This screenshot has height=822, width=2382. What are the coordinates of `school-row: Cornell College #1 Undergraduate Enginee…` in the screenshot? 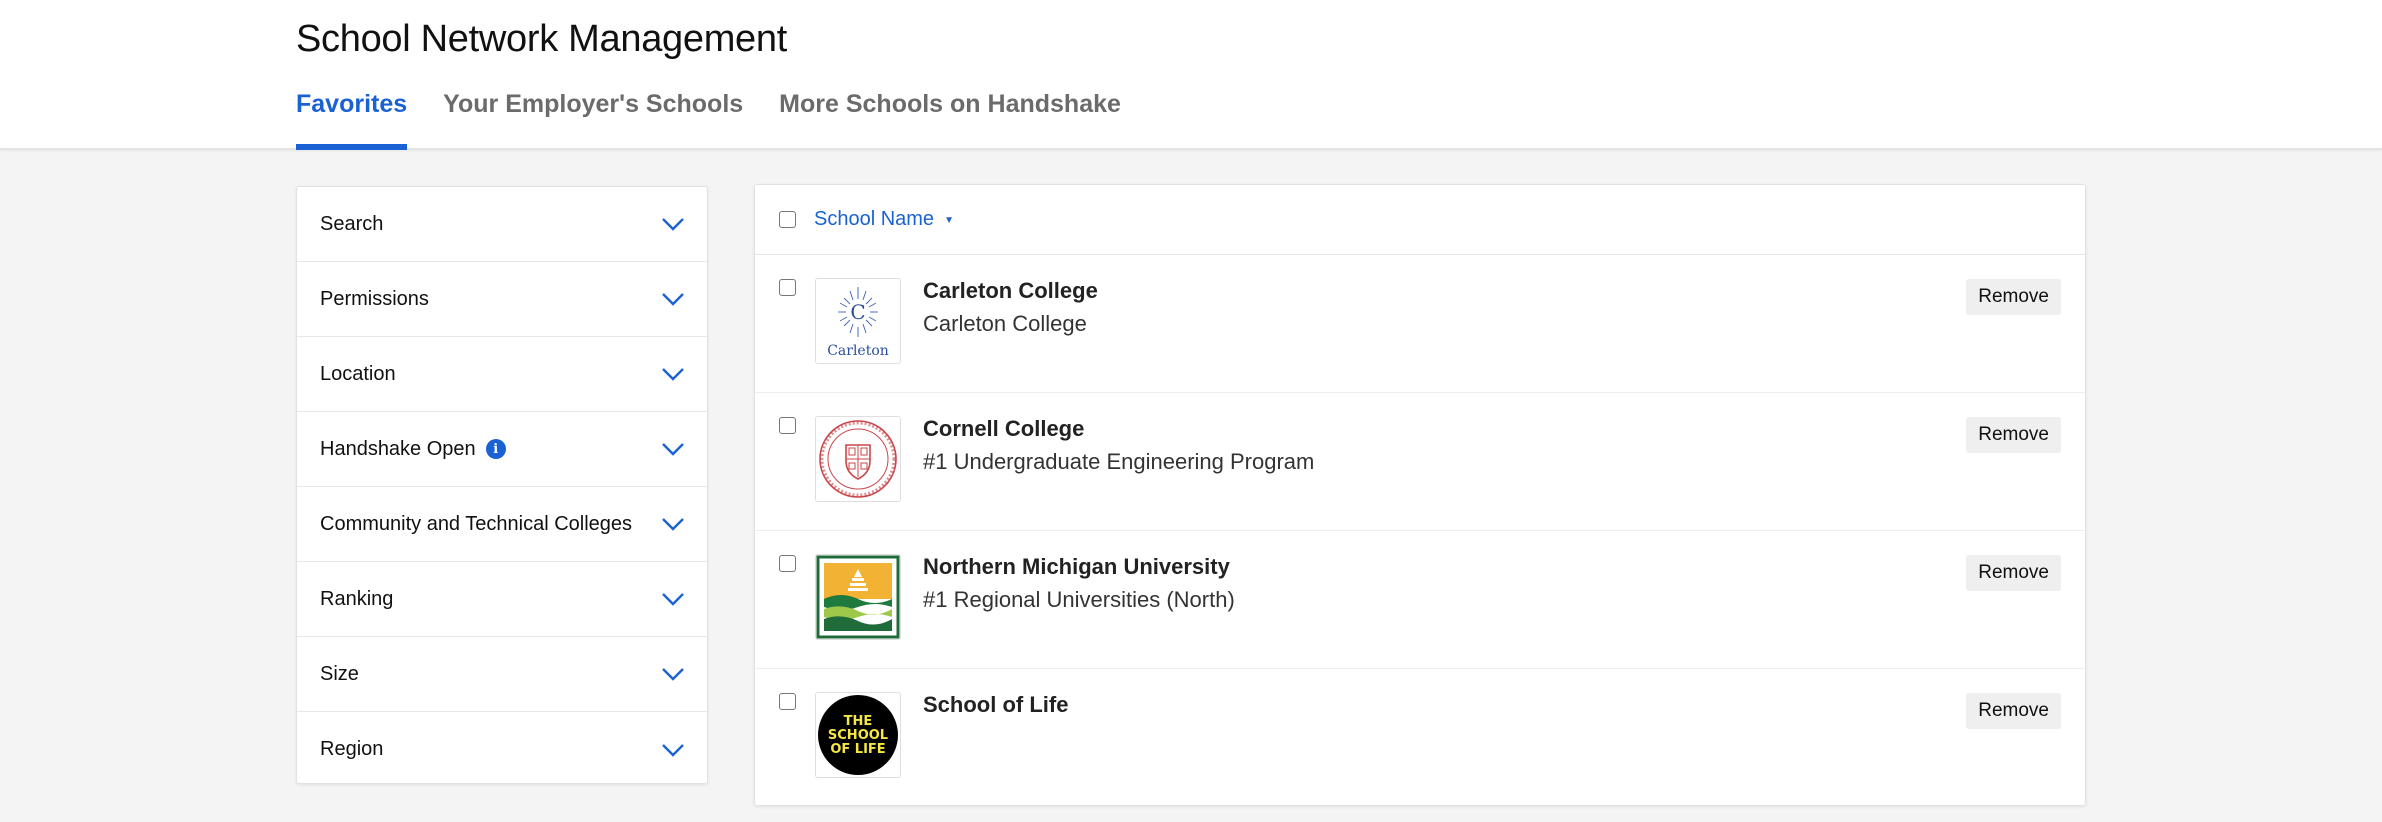 It's located at (1420, 462).